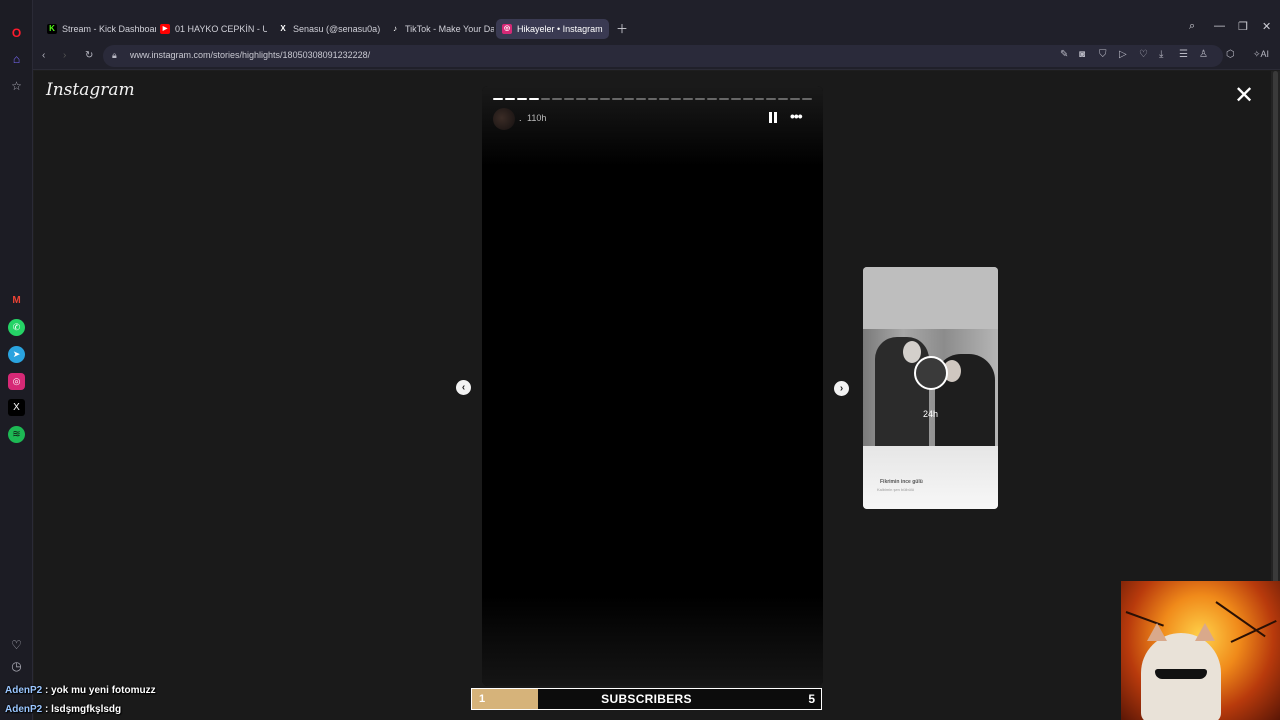 The width and height of the screenshot is (1280, 720). I want to click on instagram-sidebar-icon: ◎, so click(16, 381).